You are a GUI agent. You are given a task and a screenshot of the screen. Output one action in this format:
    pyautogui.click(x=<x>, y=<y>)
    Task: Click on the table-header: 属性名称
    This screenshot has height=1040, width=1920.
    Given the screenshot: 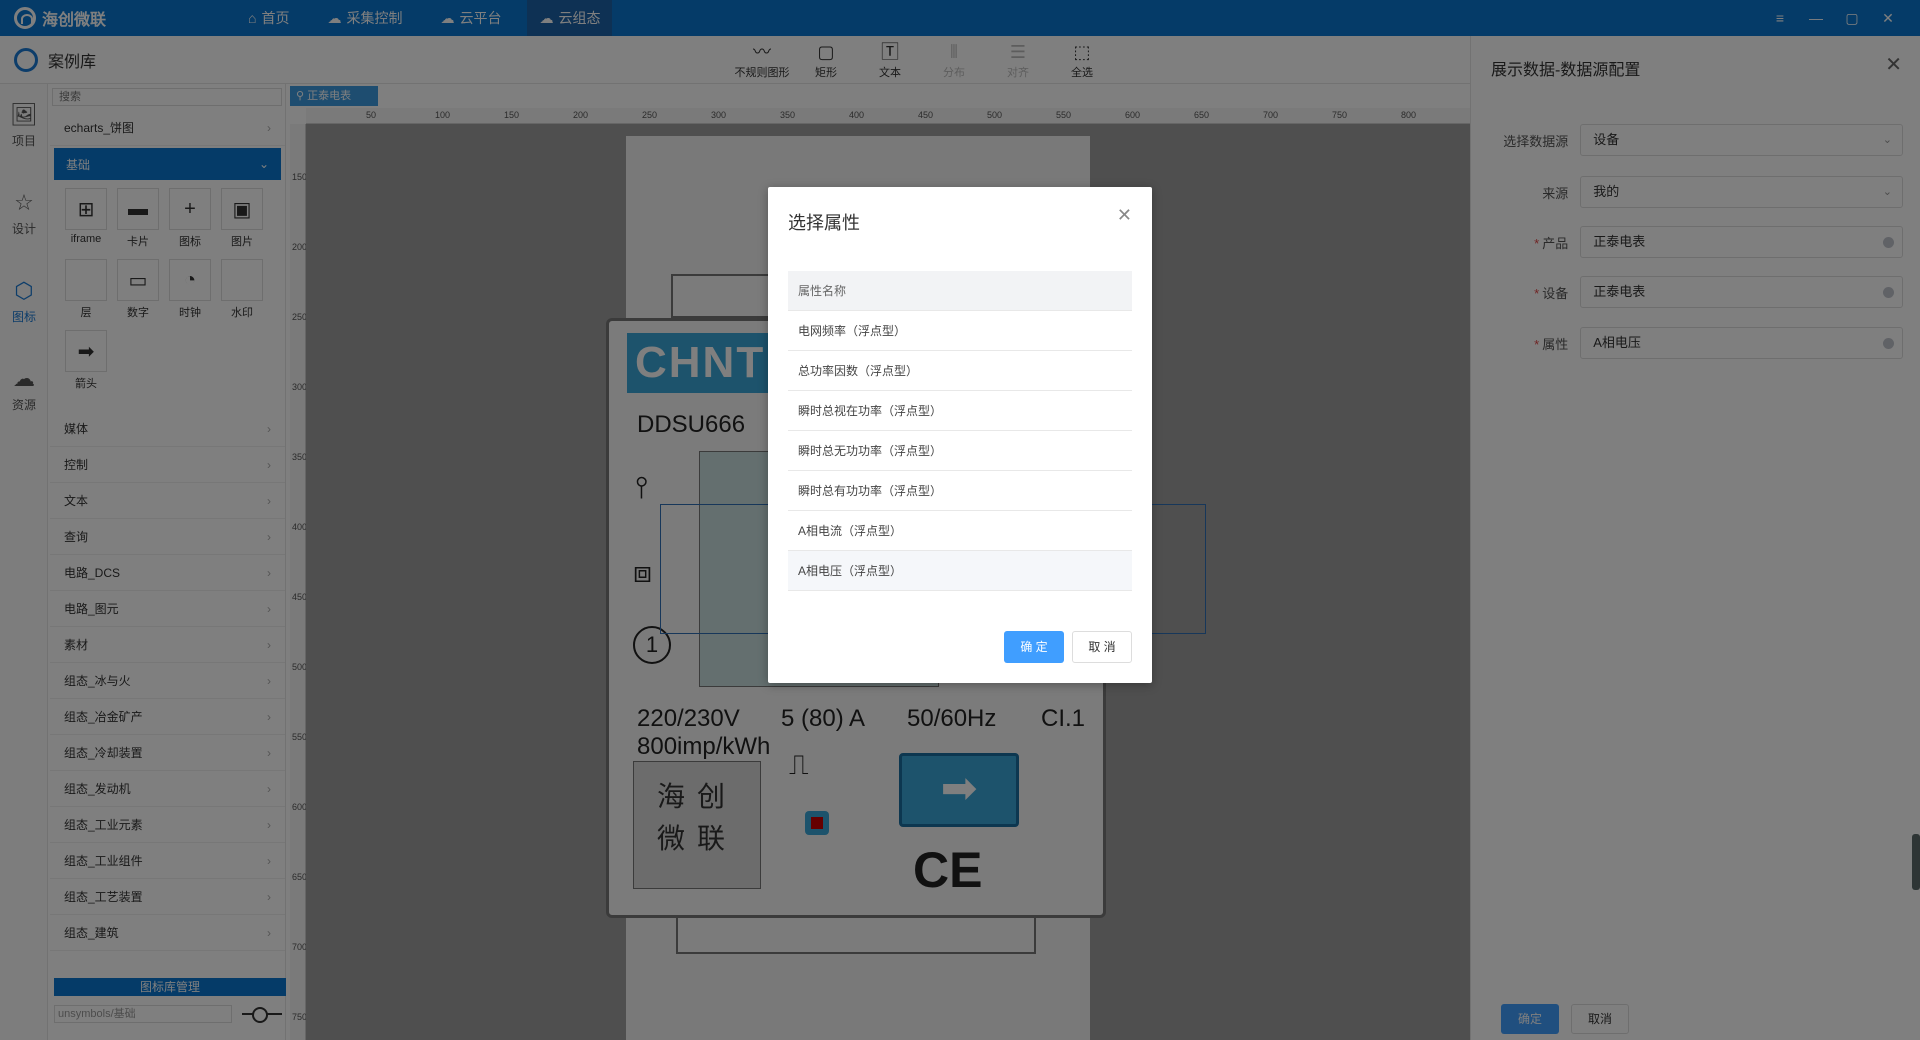 What is the action you would take?
    pyautogui.click(x=960, y=291)
    